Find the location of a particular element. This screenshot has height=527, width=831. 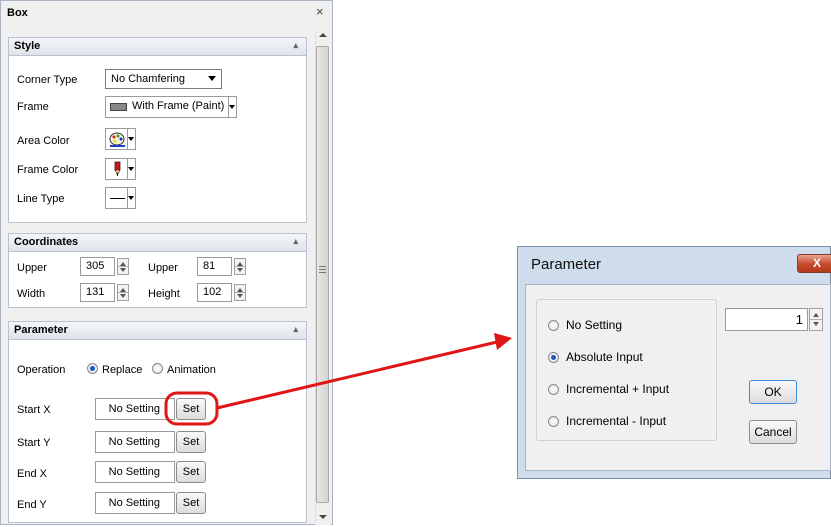

value-text: 1 is located at coordinates (799, 319).